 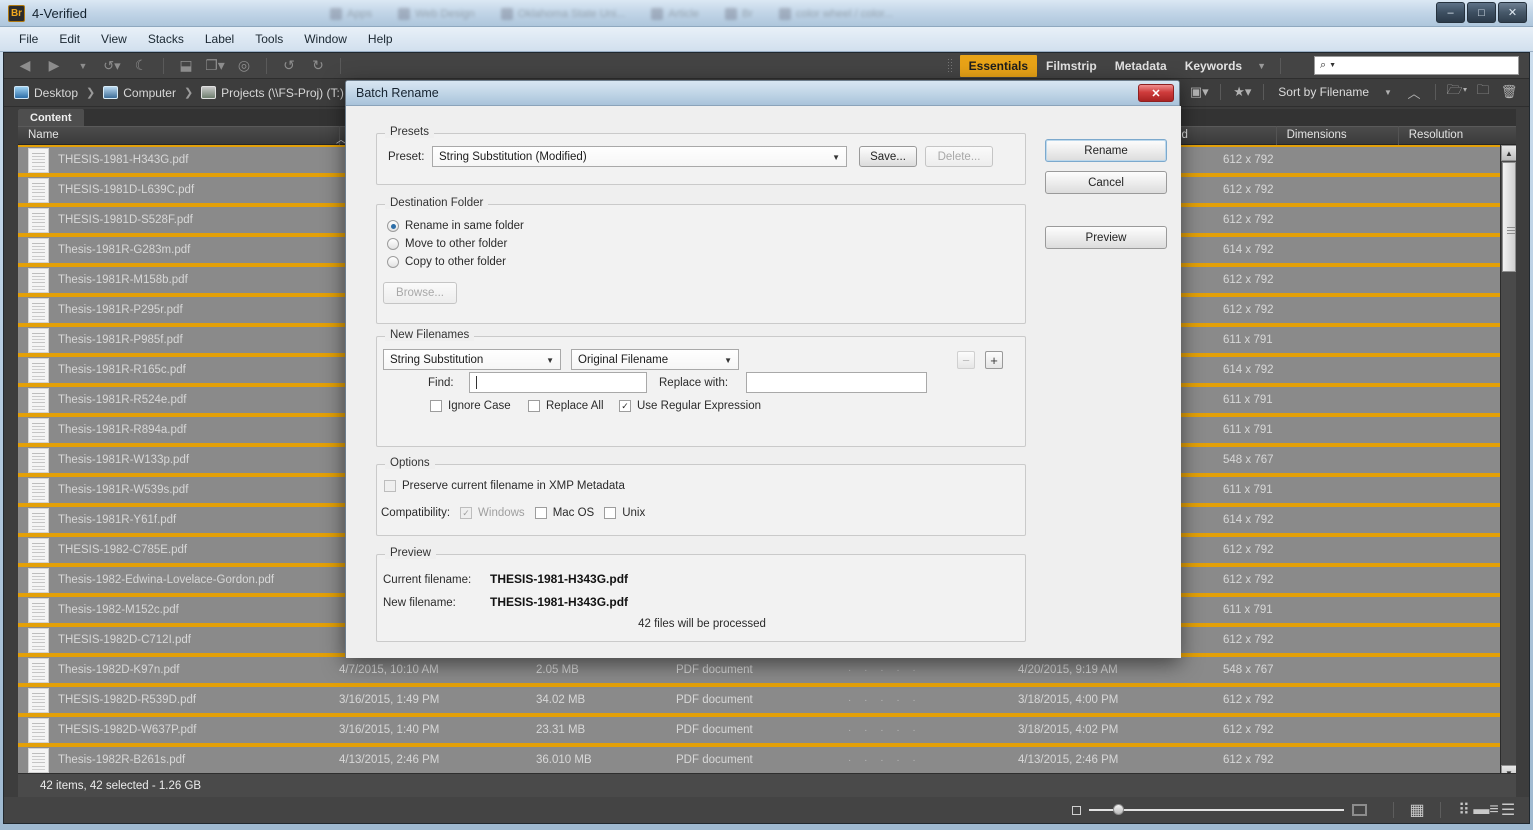 What do you see at coordinates (472, 359) in the screenshot?
I see `rename-type-dropdown: String Substitution ▼` at bounding box center [472, 359].